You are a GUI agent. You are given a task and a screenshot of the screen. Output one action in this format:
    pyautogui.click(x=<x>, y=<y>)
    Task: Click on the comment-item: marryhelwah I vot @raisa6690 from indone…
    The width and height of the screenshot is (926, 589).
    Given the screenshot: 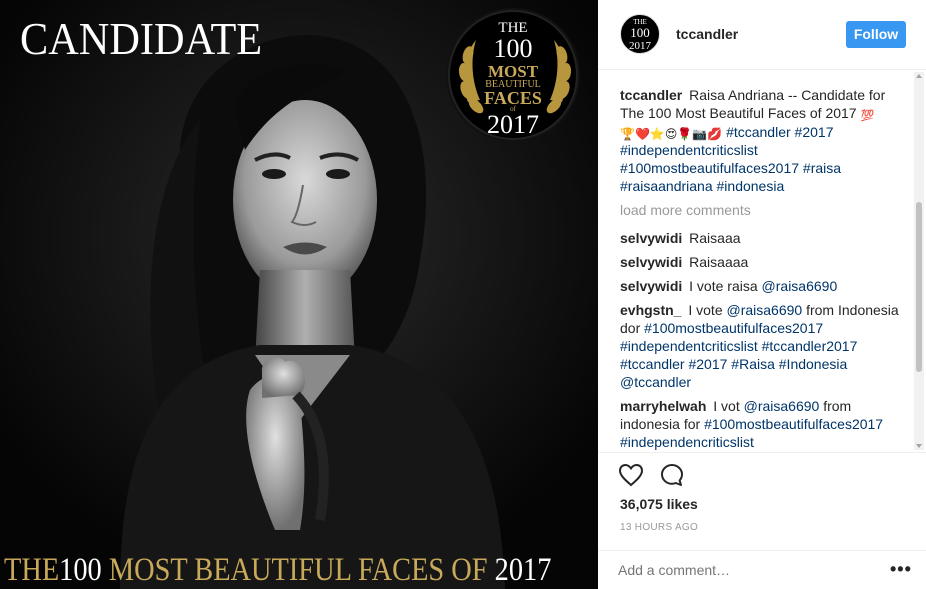 What is the action you would take?
    pyautogui.click(x=765, y=424)
    